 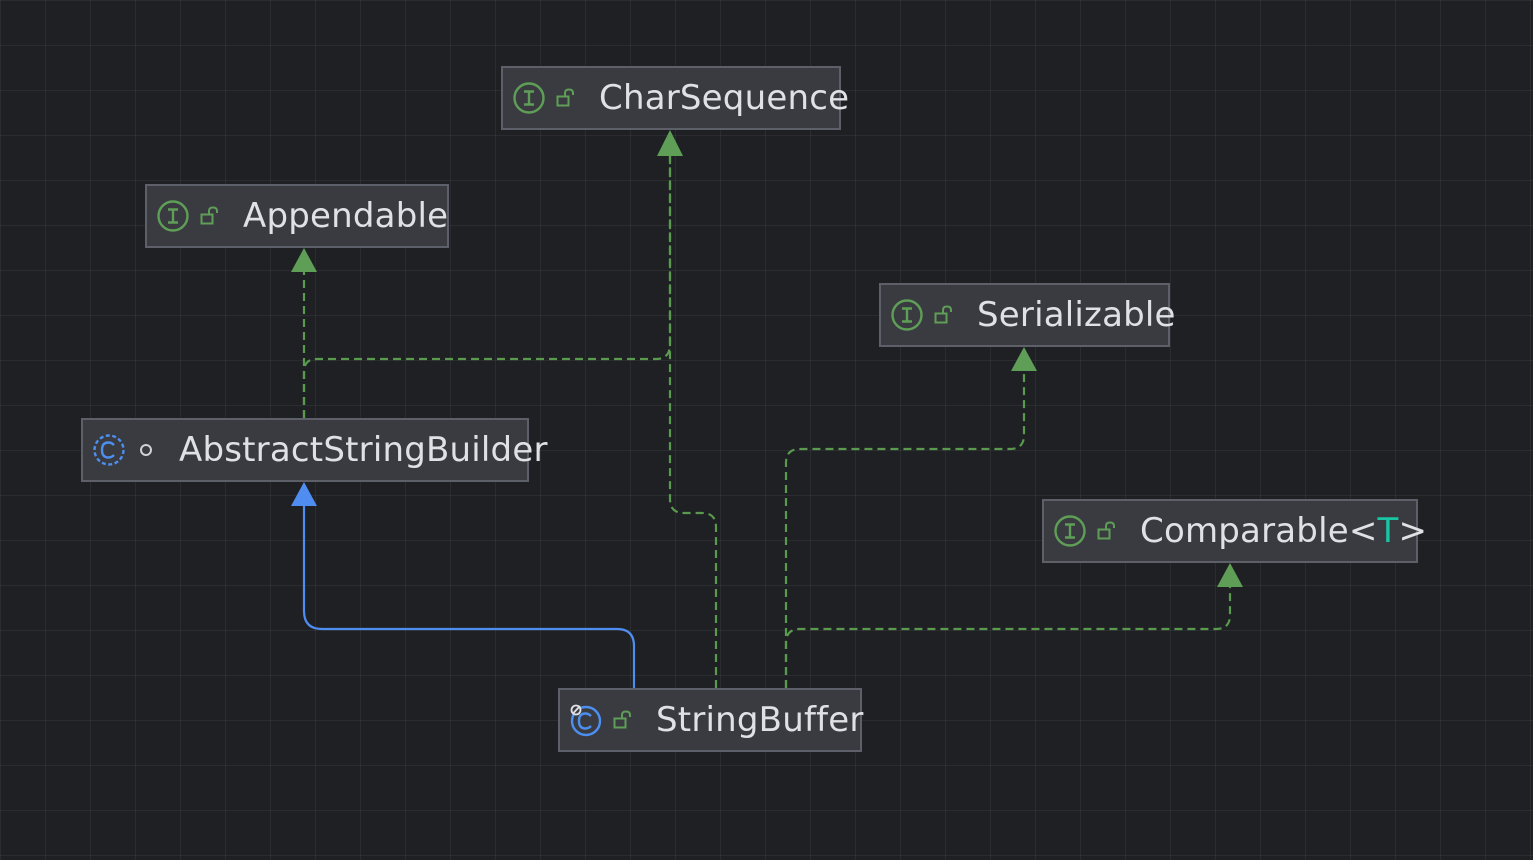 What do you see at coordinates (1244, 531) in the screenshot?
I see `class-name: Comparable` at bounding box center [1244, 531].